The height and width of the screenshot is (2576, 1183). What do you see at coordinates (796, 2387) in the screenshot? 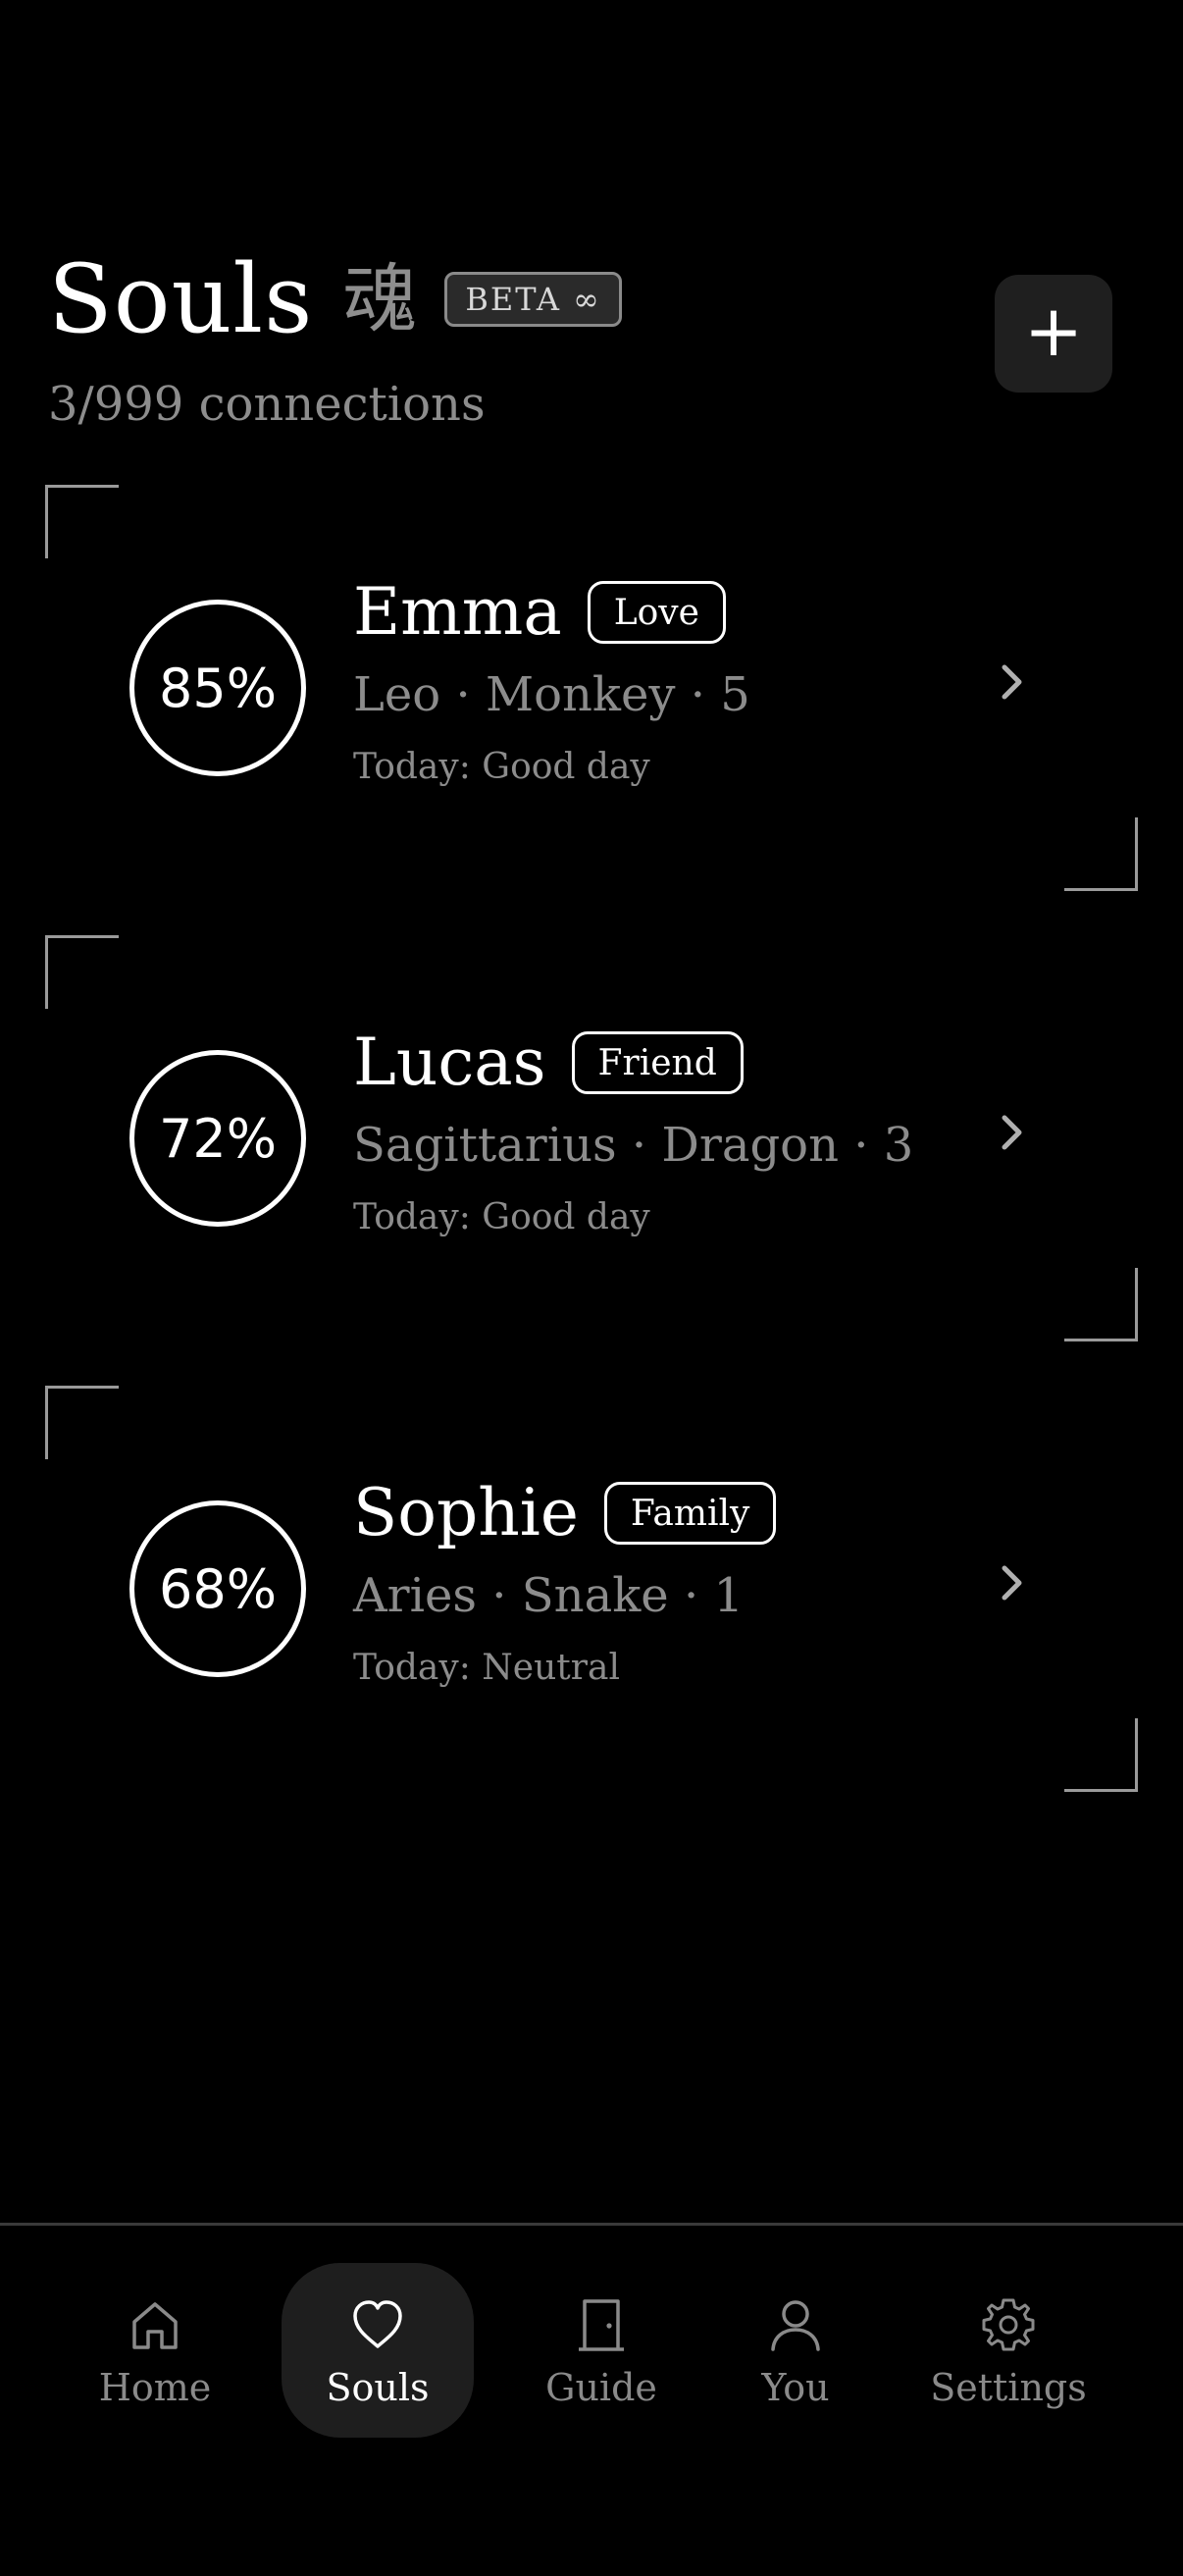
I see `tab-label: You` at bounding box center [796, 2387].